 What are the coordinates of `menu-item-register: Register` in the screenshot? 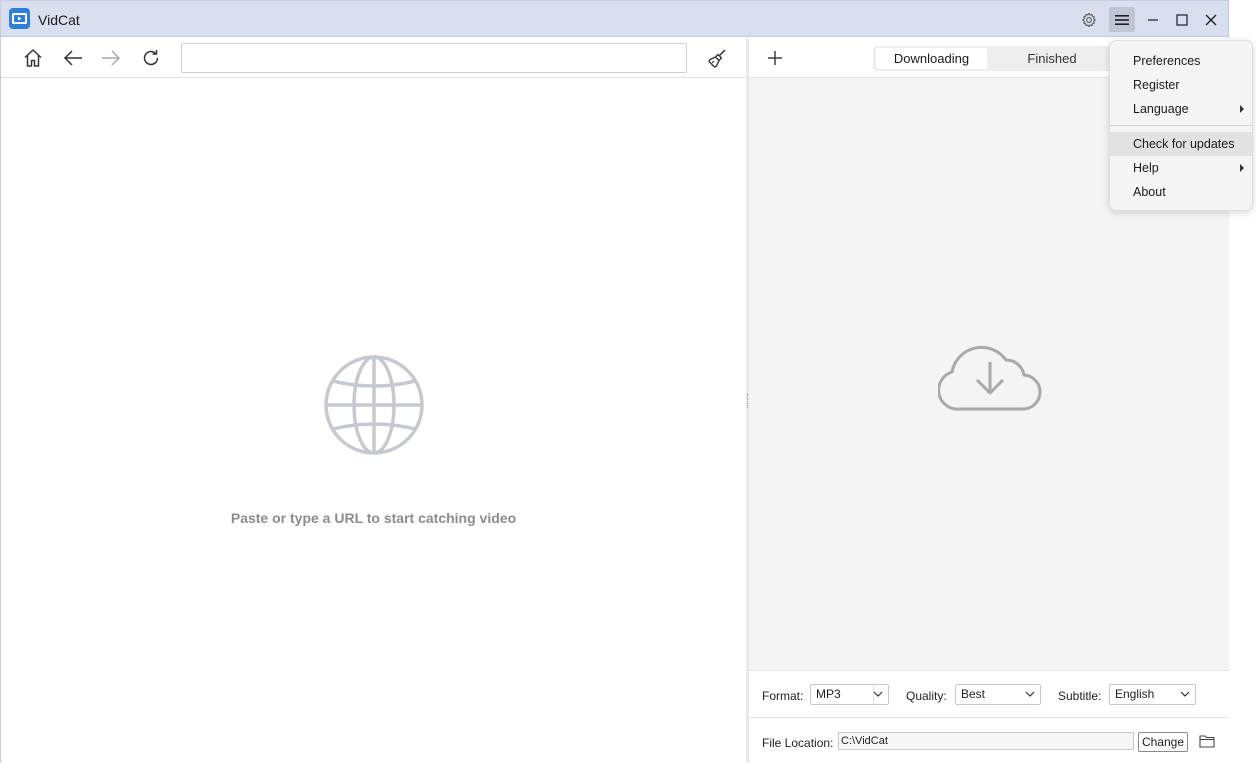 It's located at (1181, 85).